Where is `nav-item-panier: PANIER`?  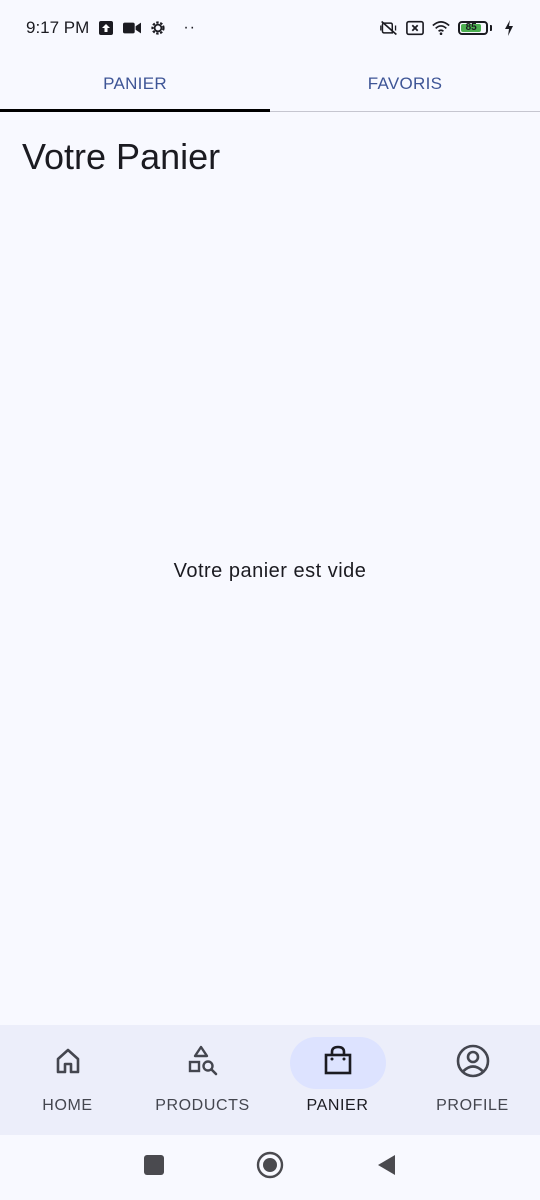 nav-item-panier: PANIER is located at coordinates (337, 1080).